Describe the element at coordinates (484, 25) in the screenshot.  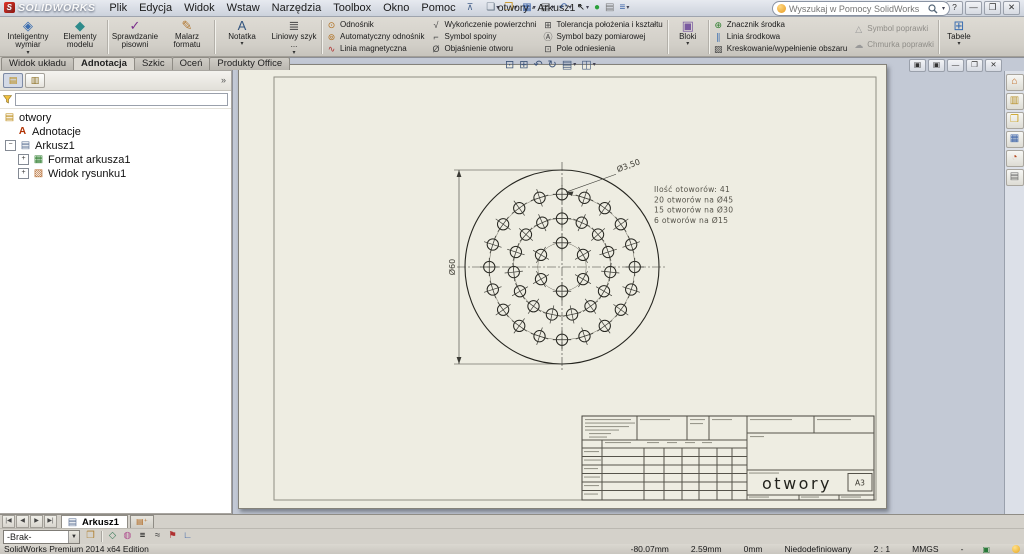
I see `wykonczenie-powierzchni-button: √ Wykończenie powierzchni` at that location.